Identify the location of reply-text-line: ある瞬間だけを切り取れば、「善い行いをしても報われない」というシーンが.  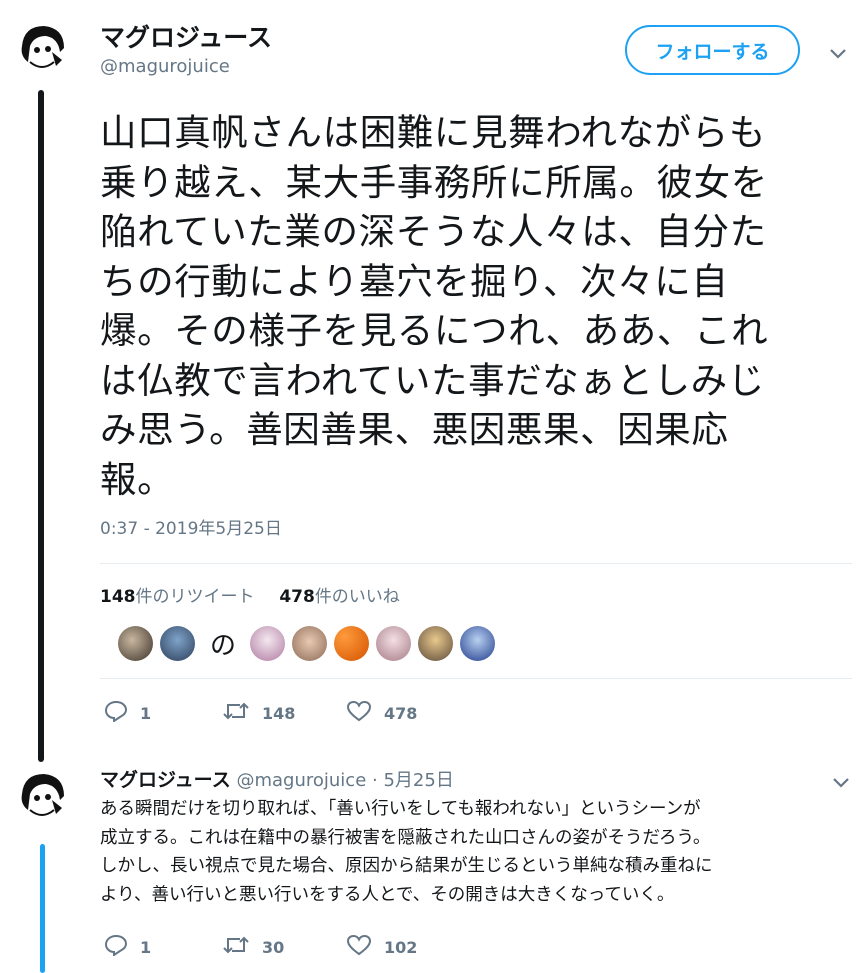
(400, 809).